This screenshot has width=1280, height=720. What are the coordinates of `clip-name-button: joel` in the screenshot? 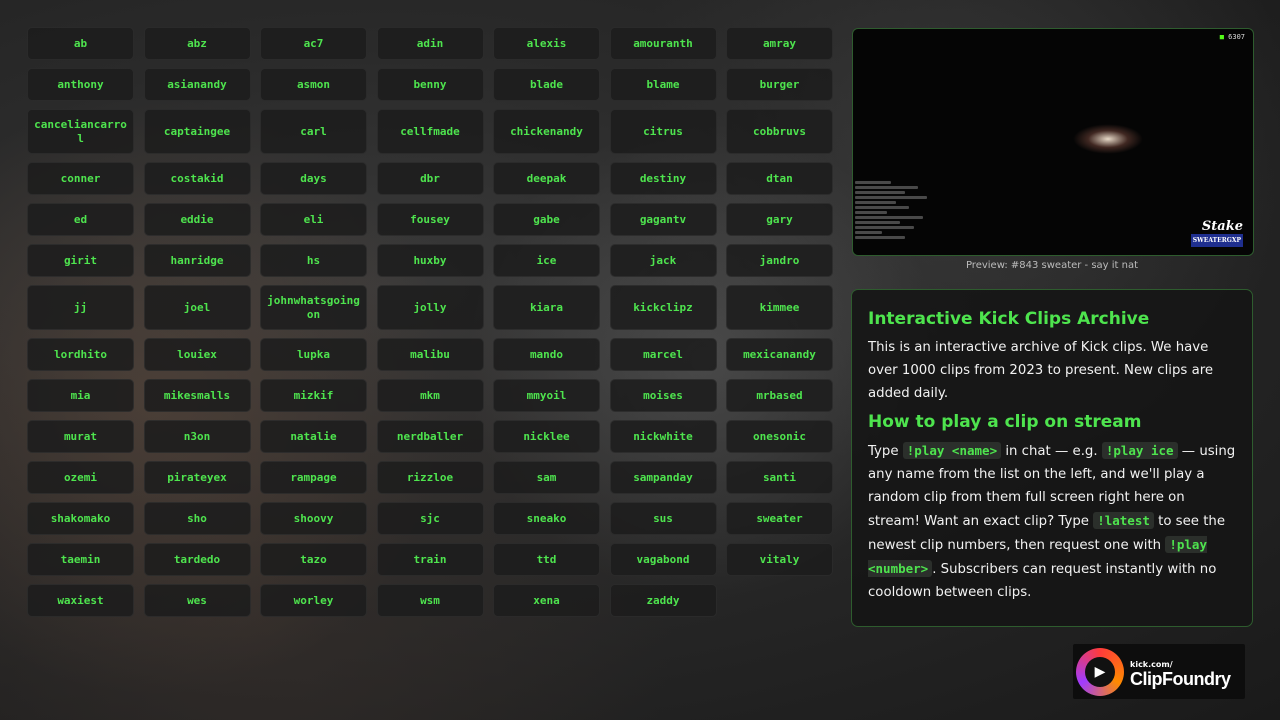 It's located at (197, 307).